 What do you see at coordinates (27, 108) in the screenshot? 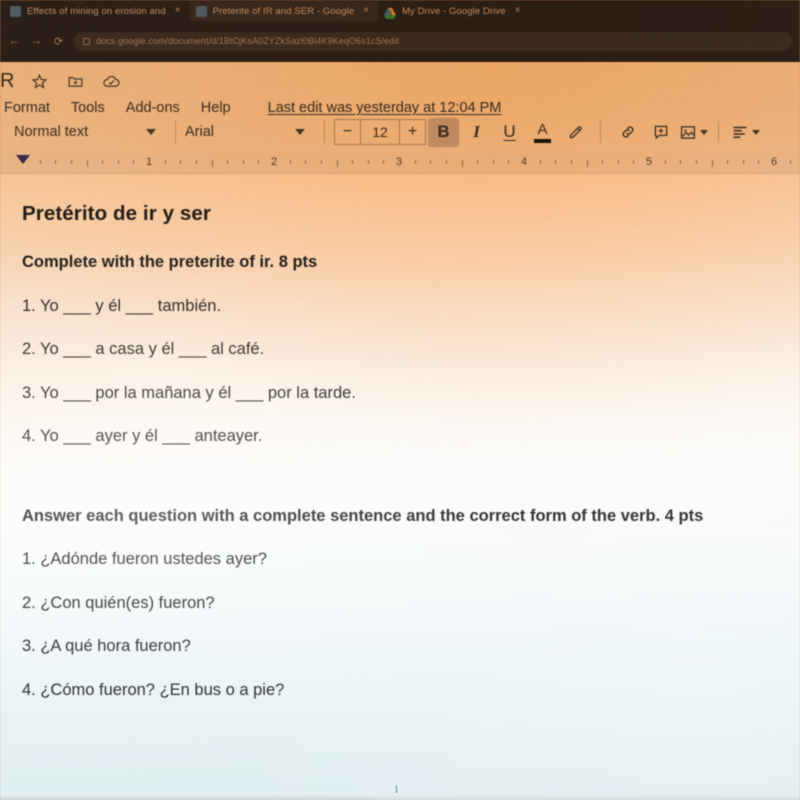
I see `menu-item-format: Format` at bounding box center [27, 108].